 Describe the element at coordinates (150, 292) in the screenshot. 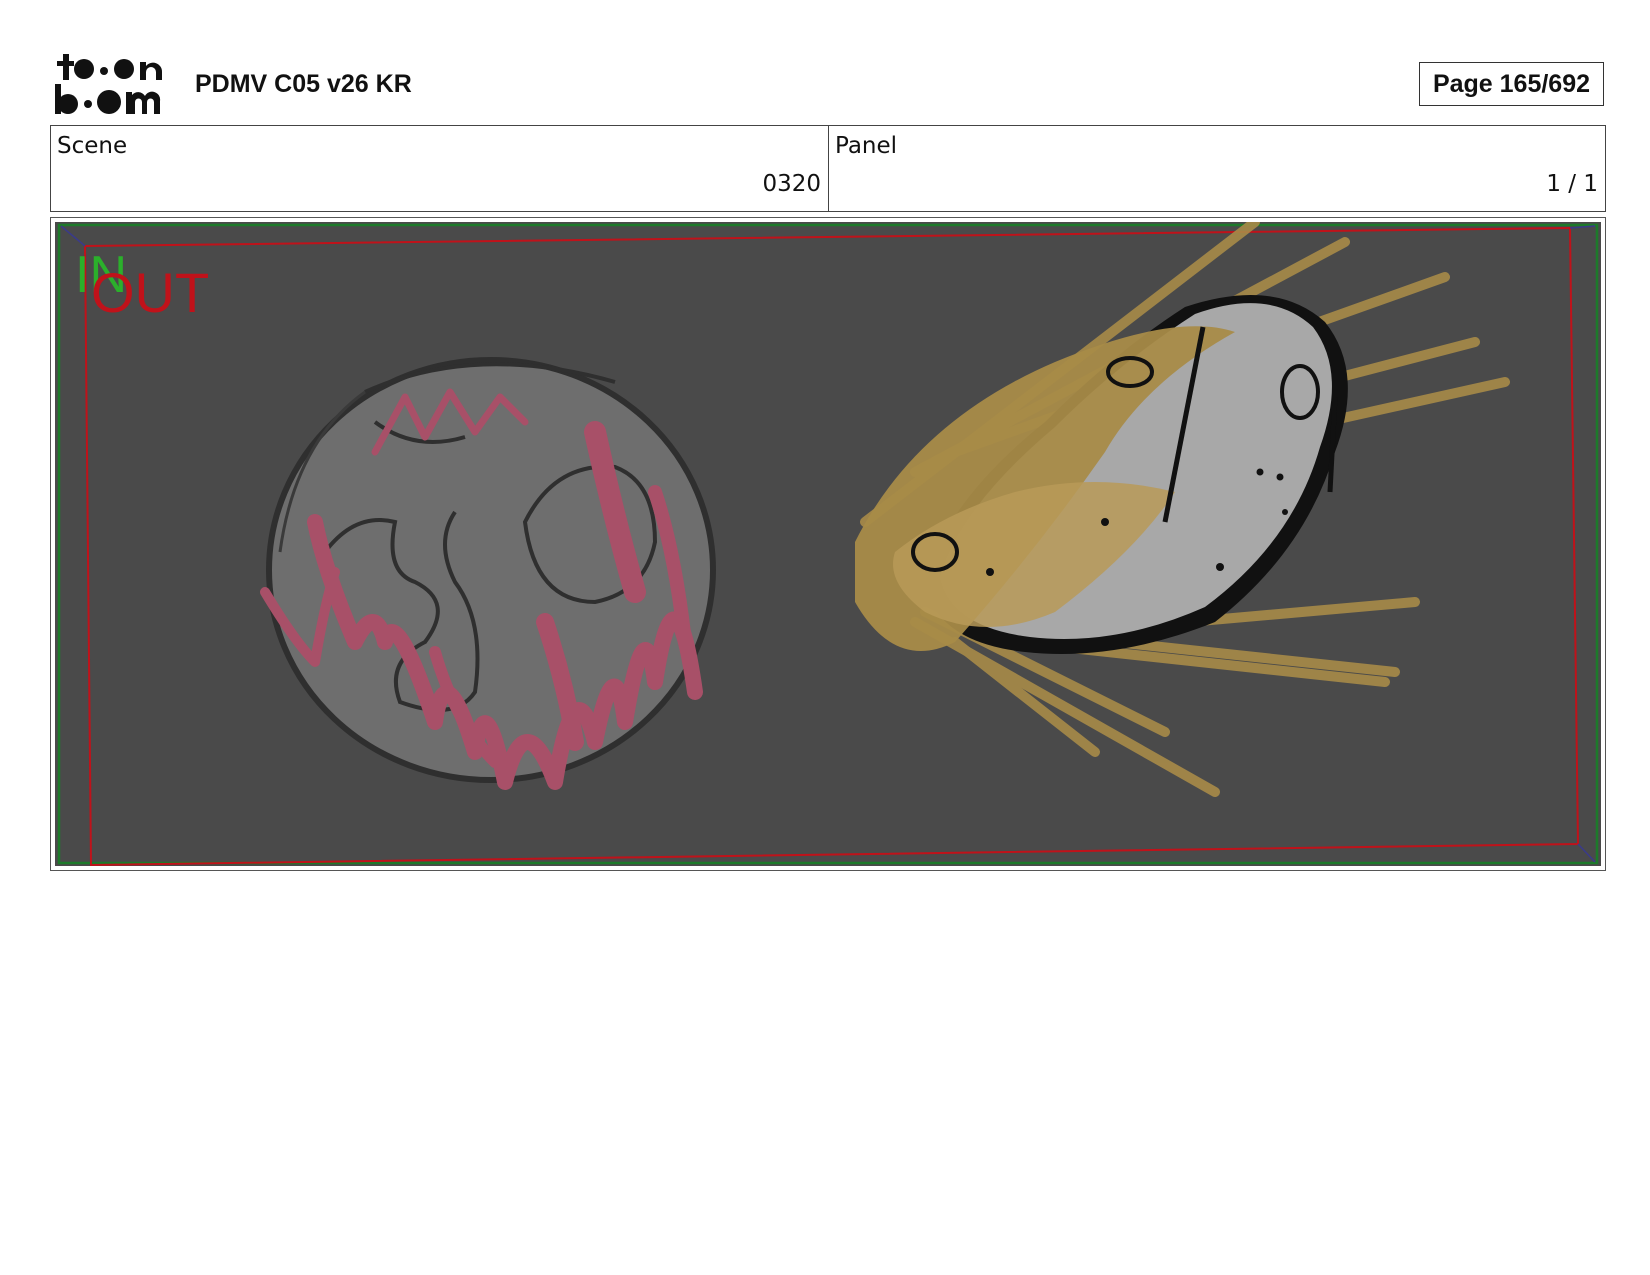

I see `out-marker-label: OUT` at that location.